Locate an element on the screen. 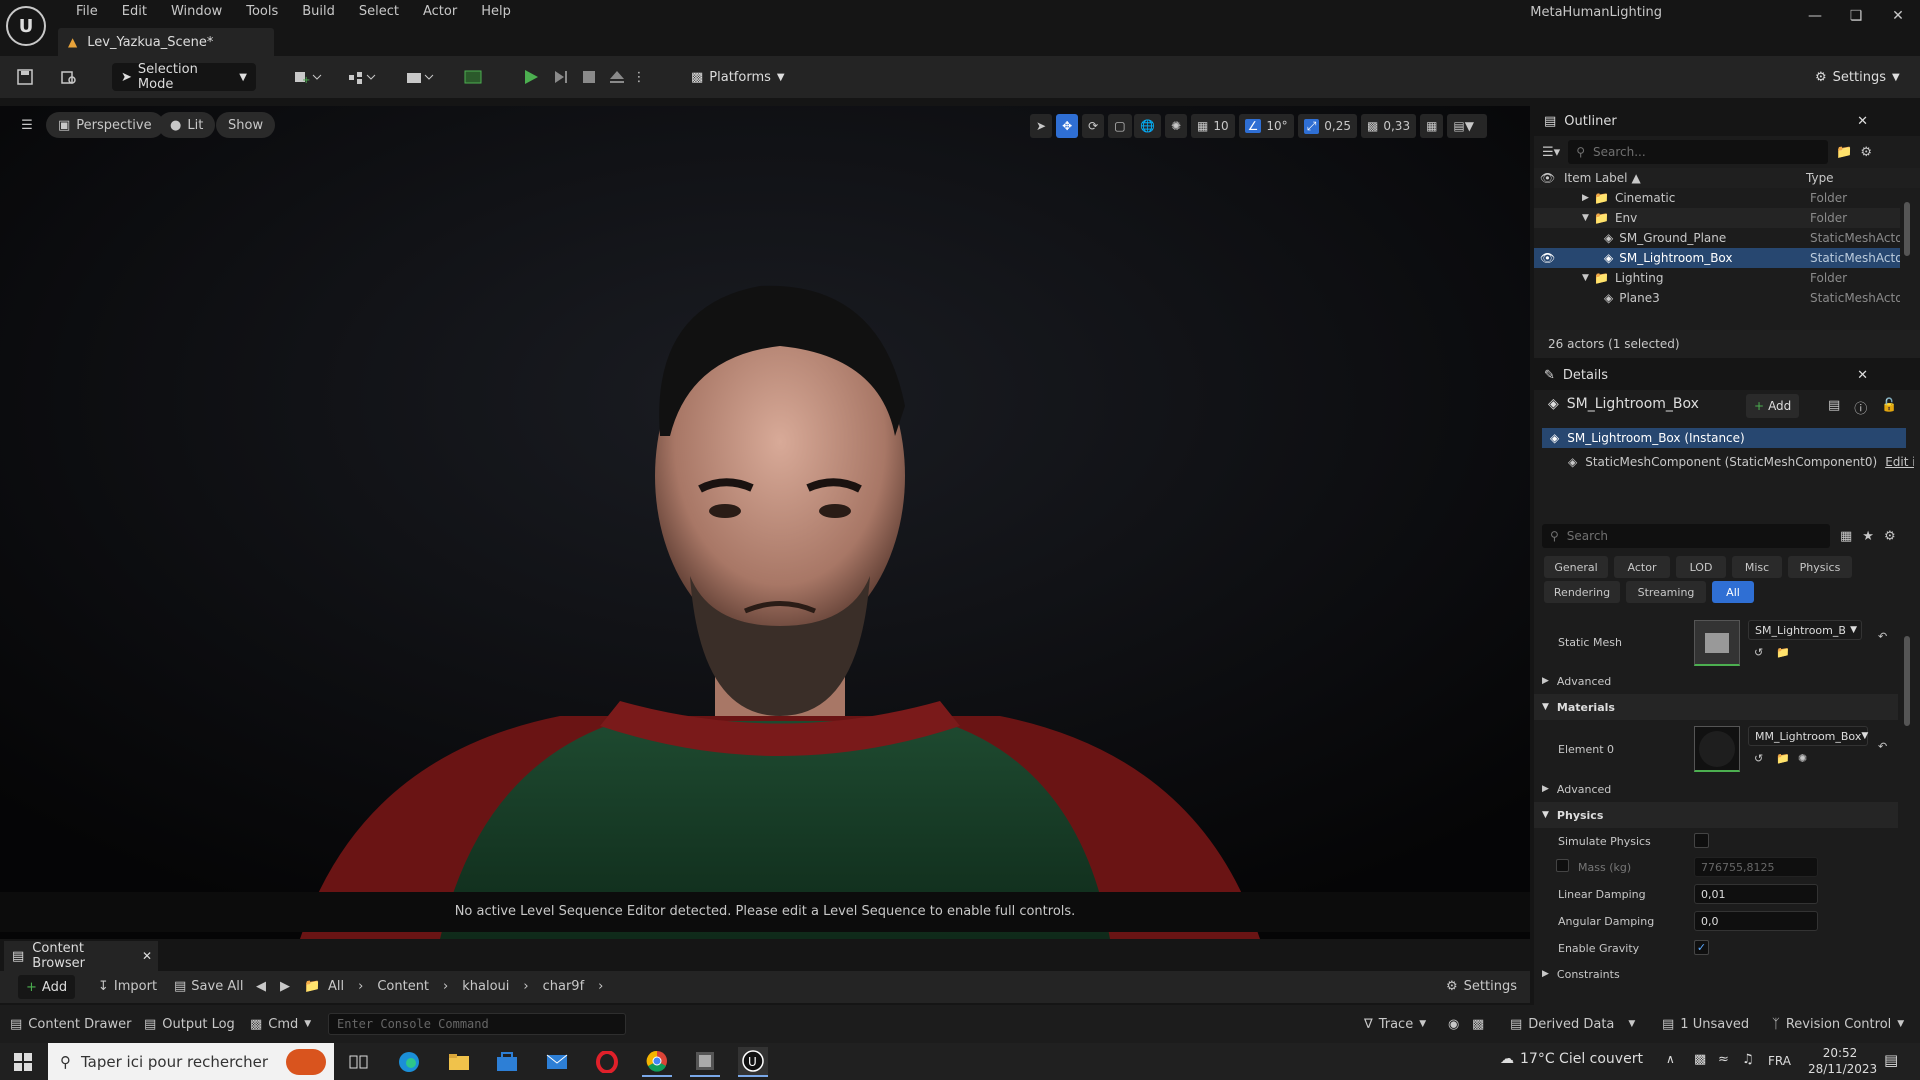 This screenshot has height=1080, width=1920. add-component-button: + Add is located at coordinates (1773, 406).